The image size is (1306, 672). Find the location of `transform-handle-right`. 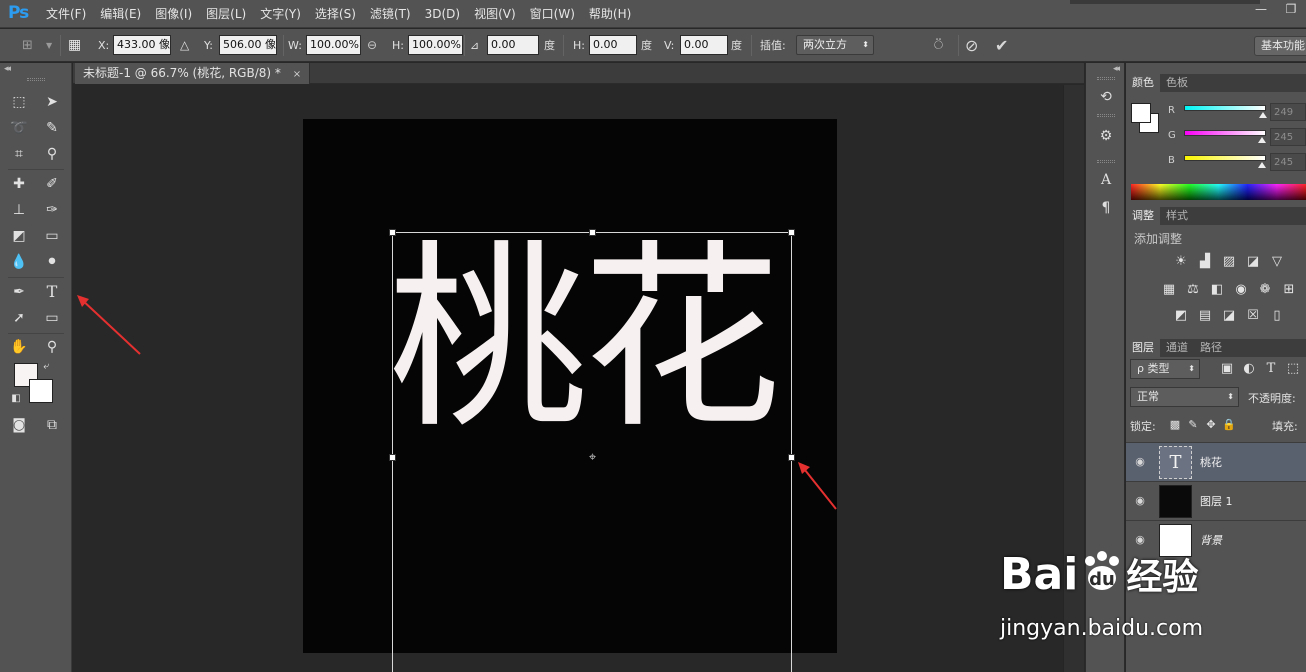

transform-handle-right is located at coordinates (791, 457).